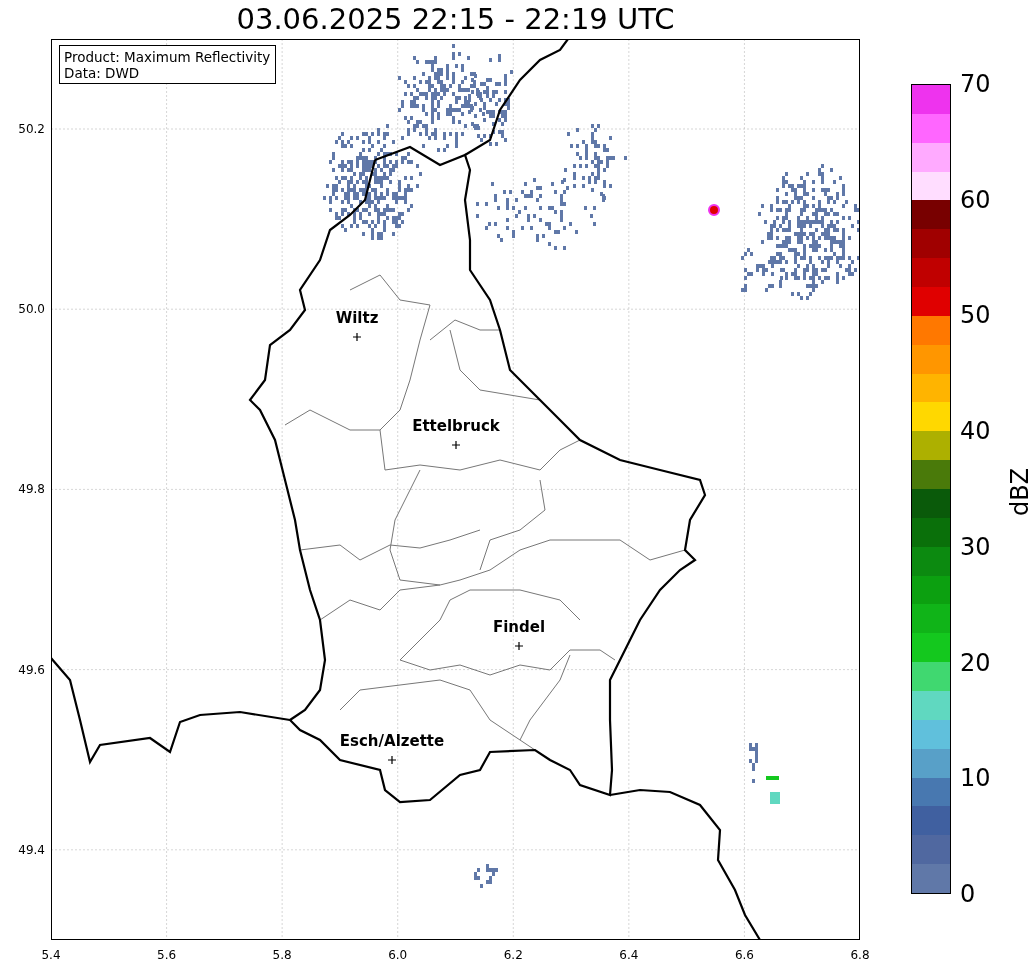 This screenshot has width=1029, height=973. What do you see at coordinates (102, 73) in the screenshot?
I see `info-text: Data: DWD` at bounding box center [102, 73].